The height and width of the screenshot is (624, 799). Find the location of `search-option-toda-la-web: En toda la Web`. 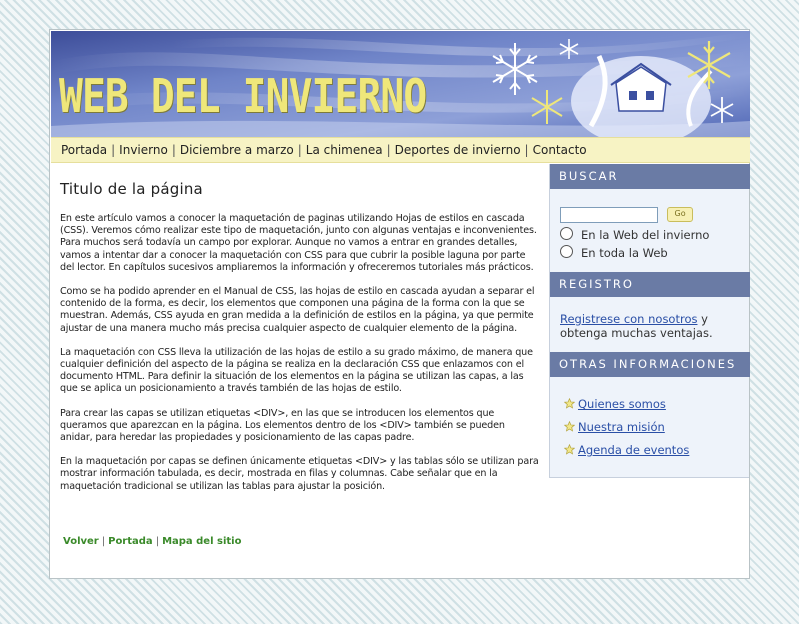

search-option-toda-la-web: En toda la Web is located at coordinates (614, 252).